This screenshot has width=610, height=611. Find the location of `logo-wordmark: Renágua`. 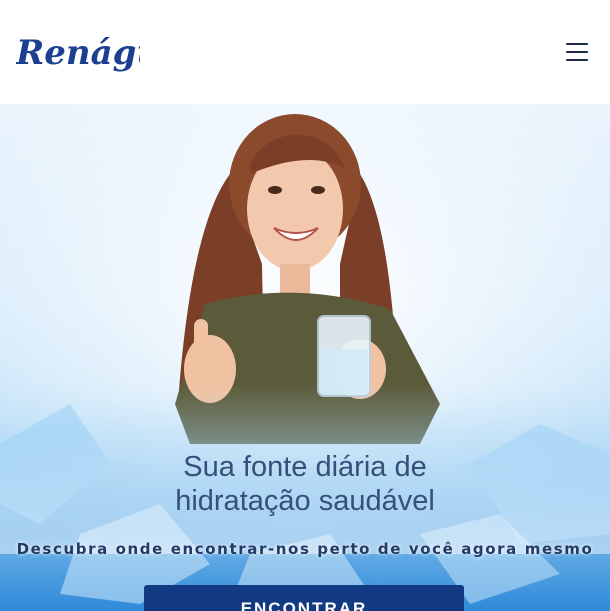

logo-wordmark: Renágua is located at coordinates (78, 53).